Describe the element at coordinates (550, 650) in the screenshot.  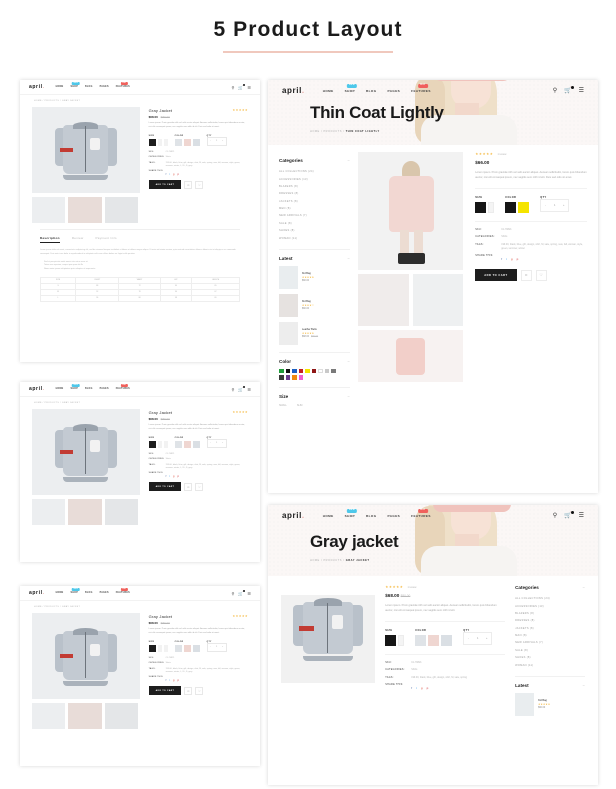
I see `category-item: SALE (8)` at that location.